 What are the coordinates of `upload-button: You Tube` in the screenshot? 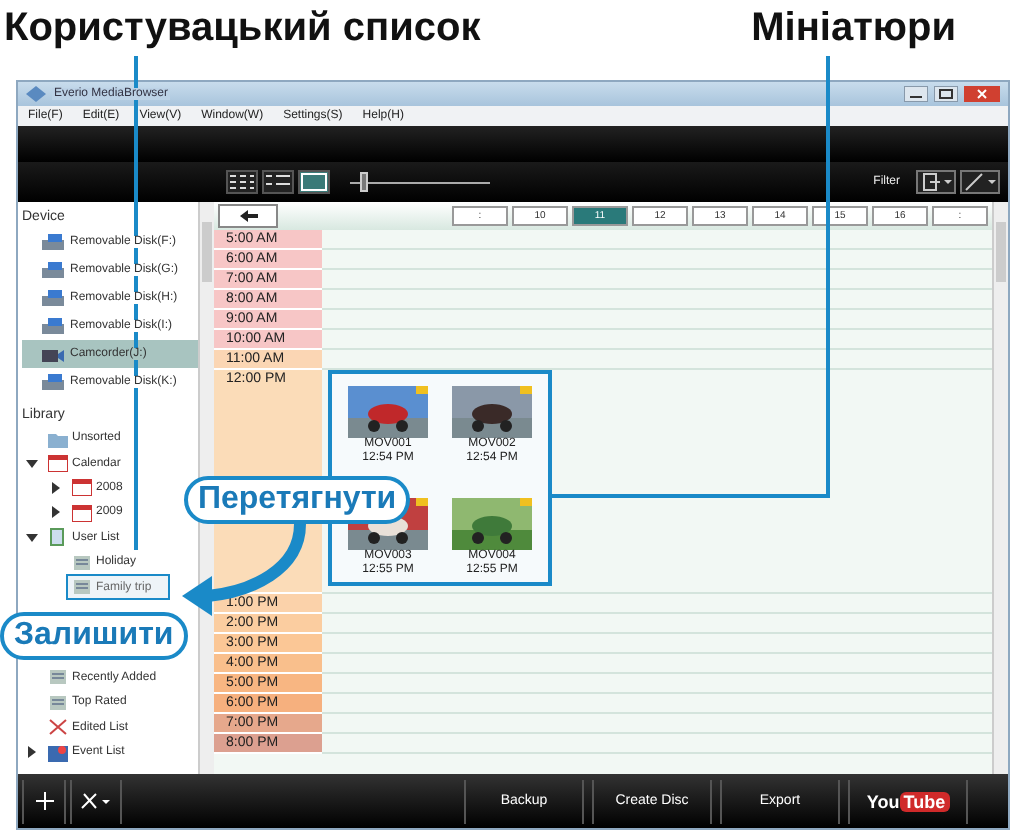 It's located at (908, 801).